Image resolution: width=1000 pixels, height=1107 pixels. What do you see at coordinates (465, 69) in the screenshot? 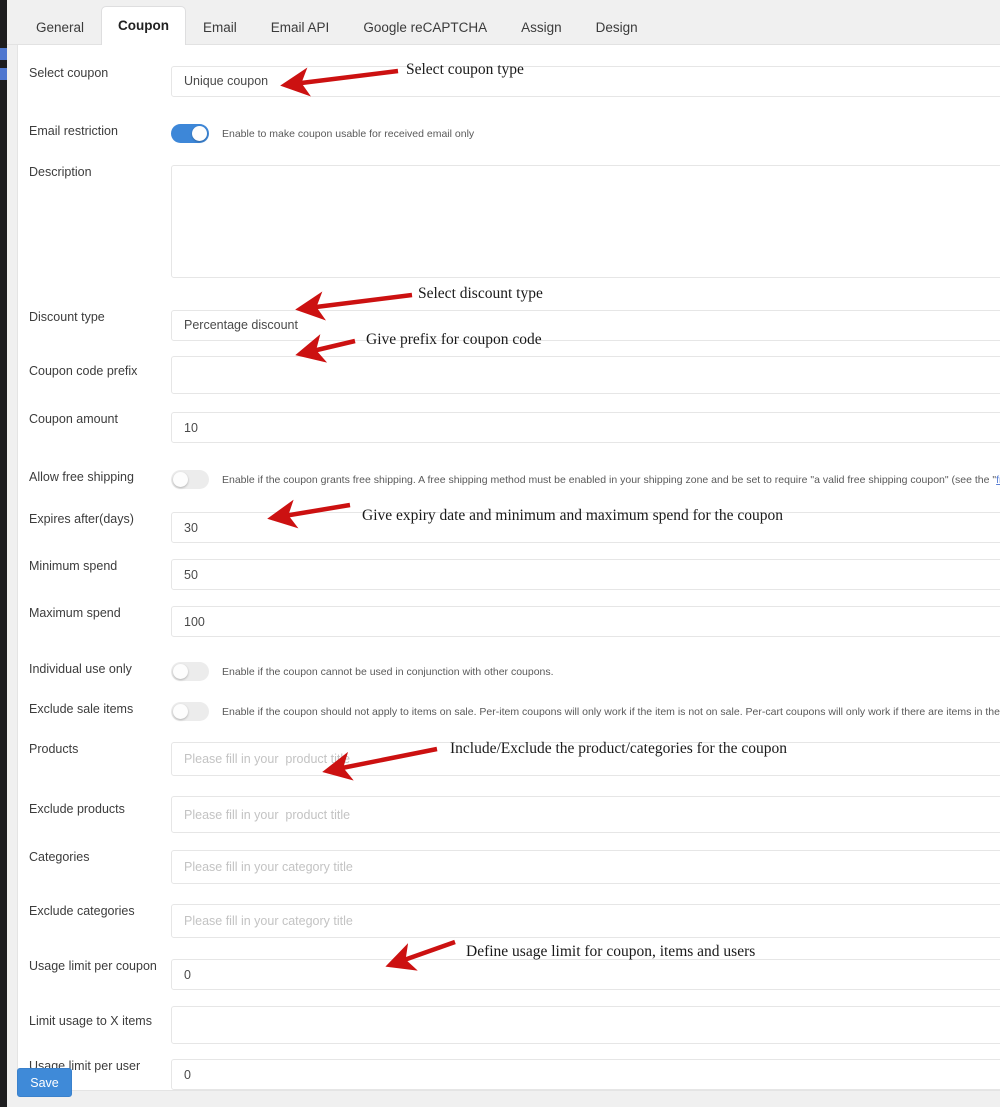
I see `annotation-select-coupon-type: Select coupon type` at bounding box center [465, 69].